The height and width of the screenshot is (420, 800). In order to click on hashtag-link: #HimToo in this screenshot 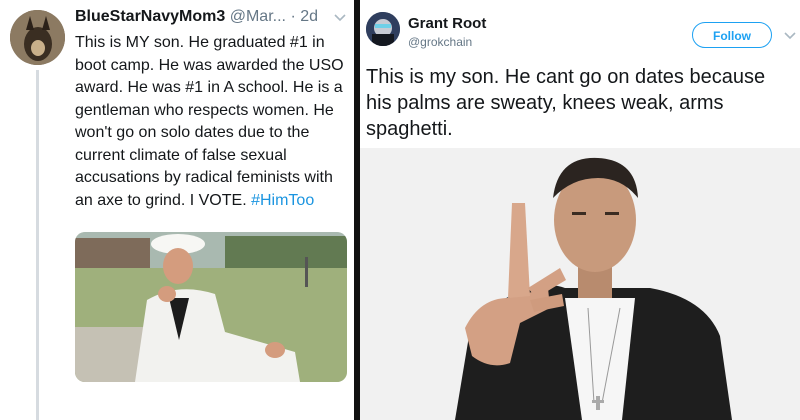, I will do `click(282, 200)`.